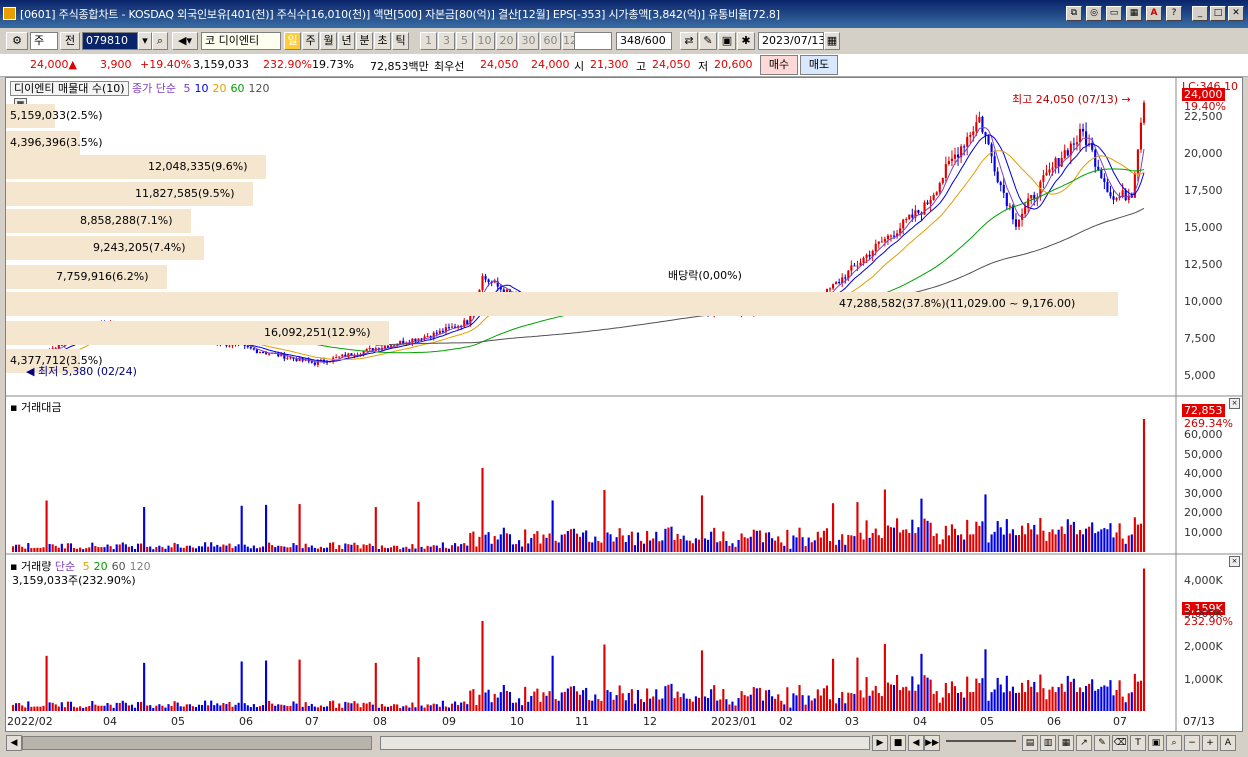 This screenshot has height=757, width=1248. I want to click on search-icon: ⌕, so click(160, 41).